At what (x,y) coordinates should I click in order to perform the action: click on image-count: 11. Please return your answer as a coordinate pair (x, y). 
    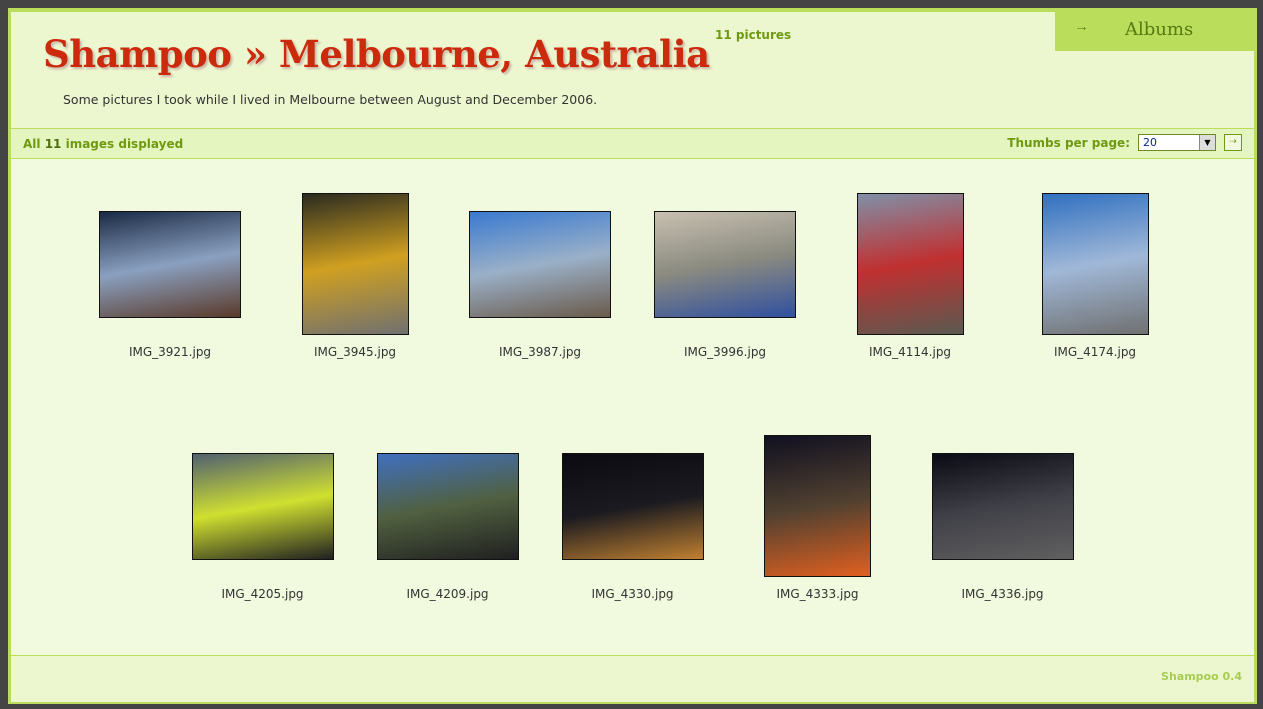
    Looking at the image, I should click on (53, 144).